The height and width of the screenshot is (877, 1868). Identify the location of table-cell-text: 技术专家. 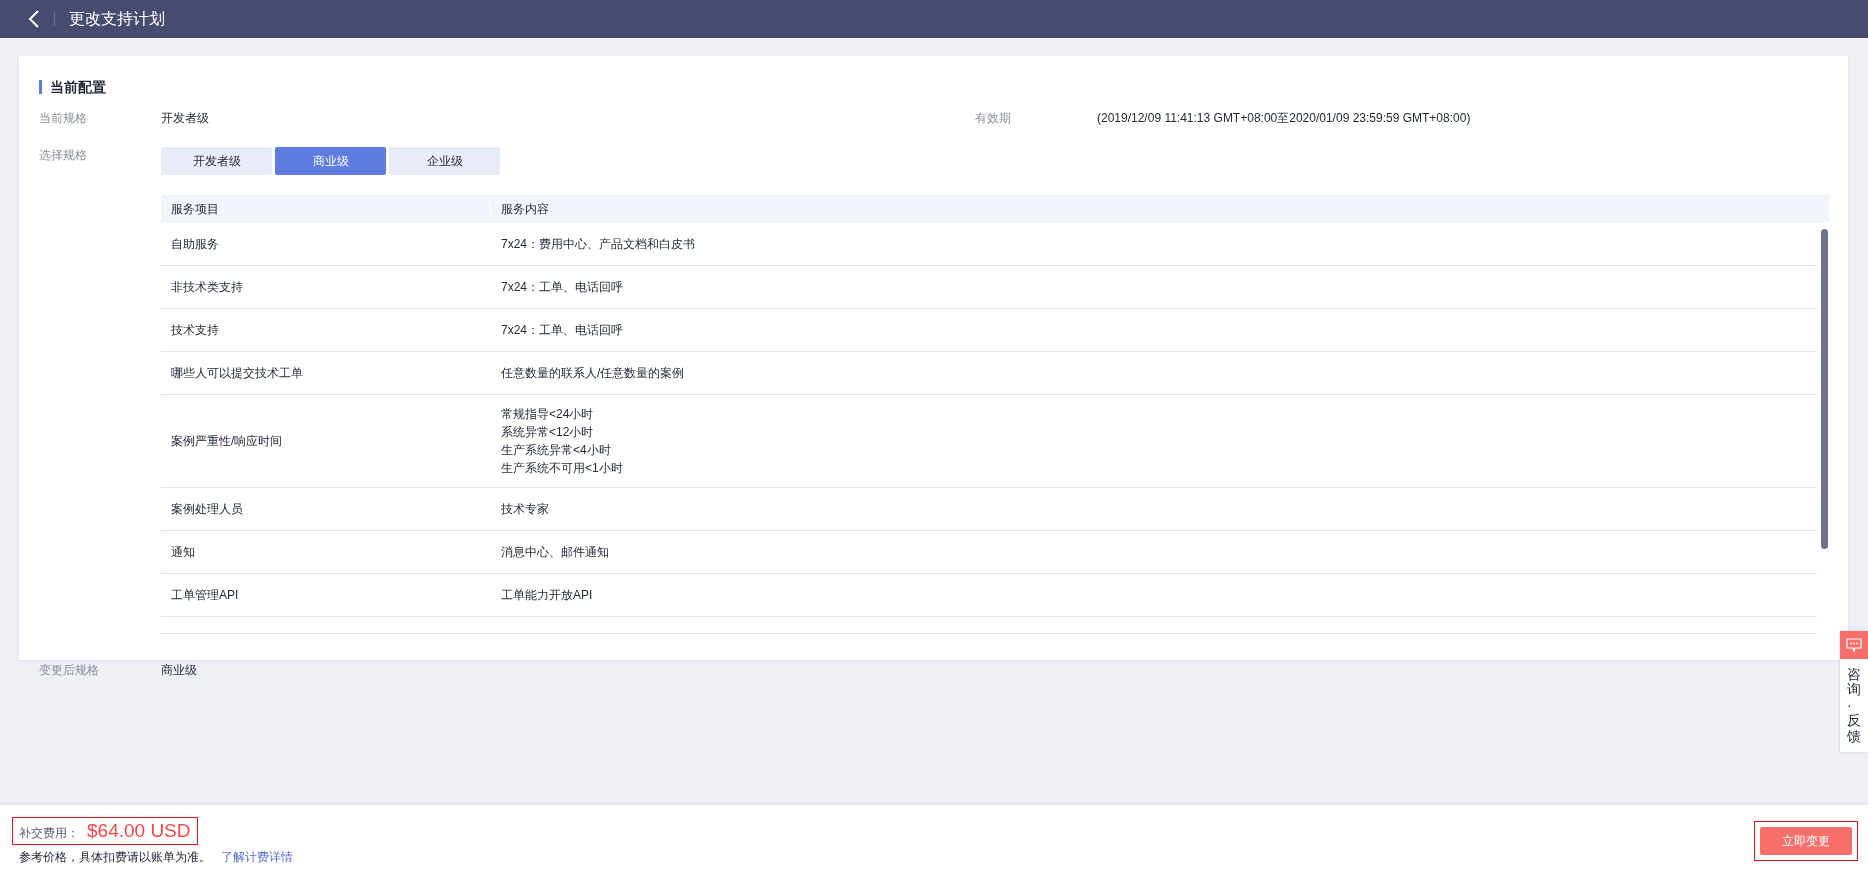
(525, 509).